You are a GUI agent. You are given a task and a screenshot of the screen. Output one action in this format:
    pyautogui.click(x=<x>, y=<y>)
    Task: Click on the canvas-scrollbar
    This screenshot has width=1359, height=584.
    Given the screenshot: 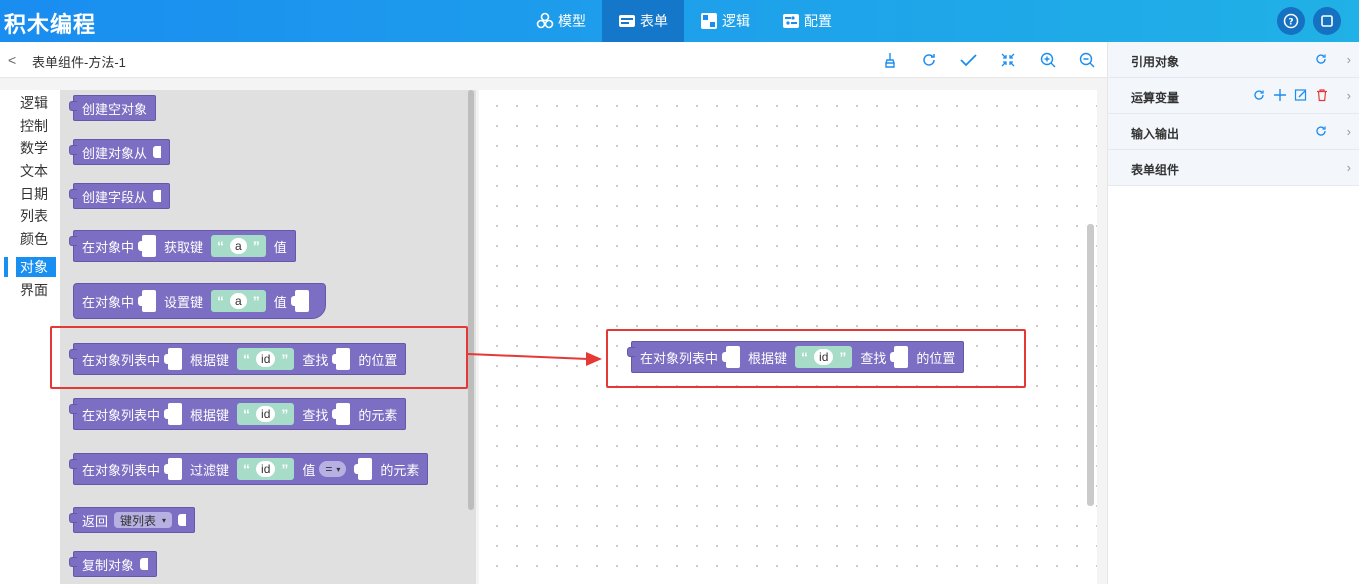 What is the action you would take?
    pyautogui.click(x=1090, y=365)
    